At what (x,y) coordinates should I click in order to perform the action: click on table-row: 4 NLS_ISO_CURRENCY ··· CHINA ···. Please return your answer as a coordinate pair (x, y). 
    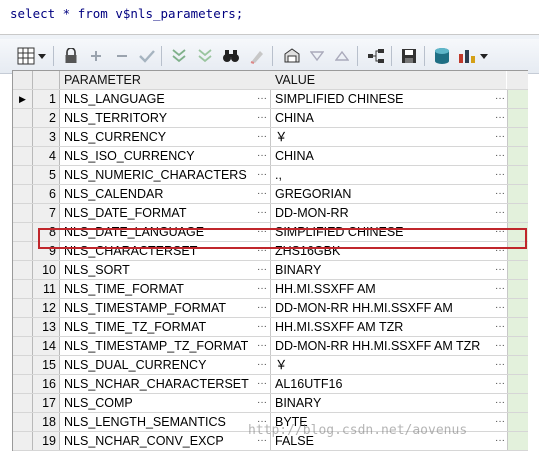
    Looking at the image, I should click on (270, 156).